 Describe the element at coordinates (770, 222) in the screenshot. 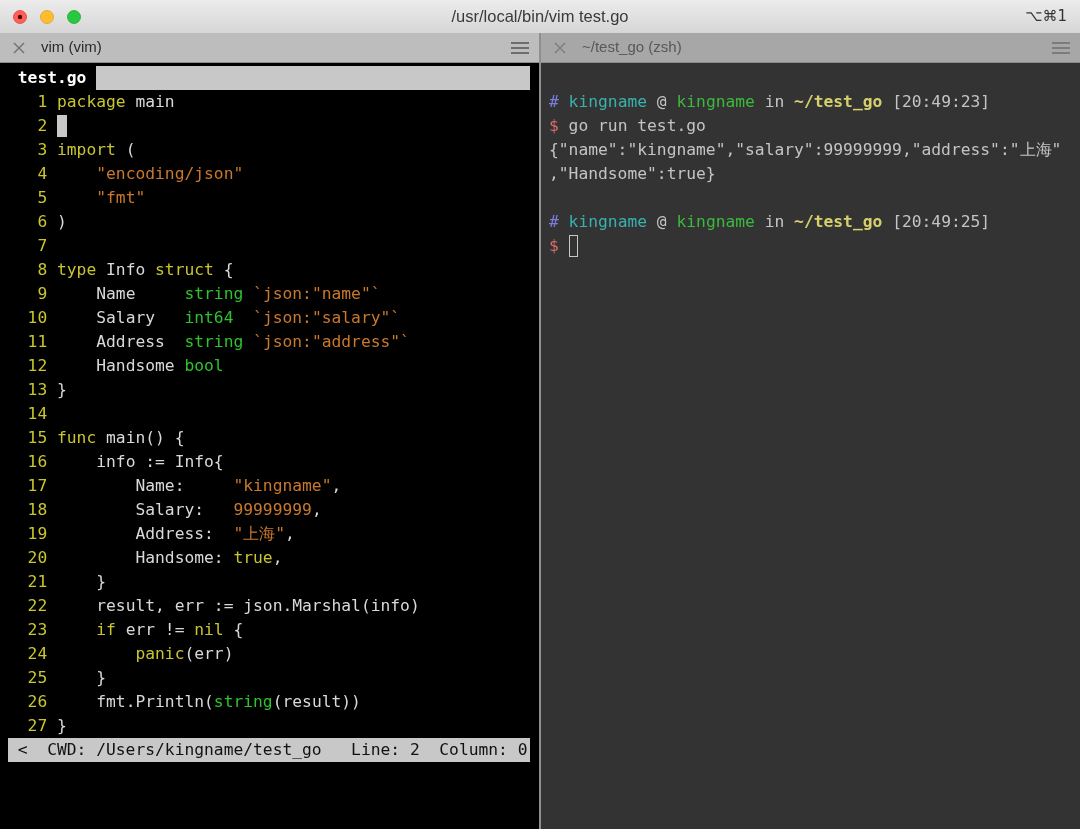

I see `prompt-line: # kingname @ kingname in ~/test_go [20:49:25]` at that location.